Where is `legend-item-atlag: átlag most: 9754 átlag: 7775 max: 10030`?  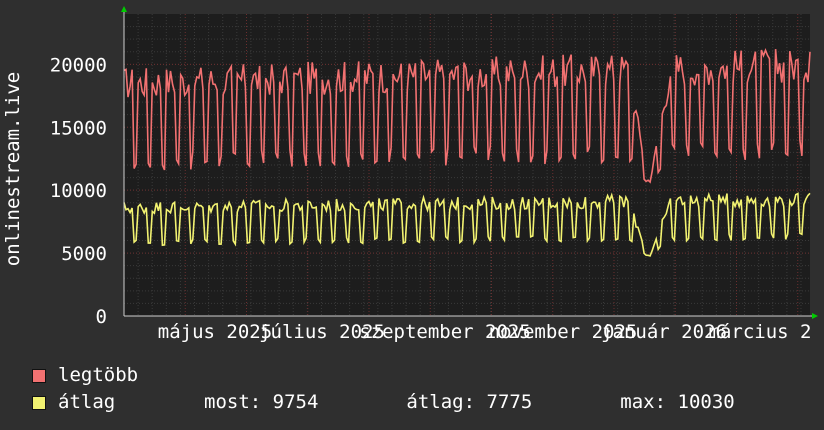 legend-item-atlag: átlag most: 9754 átlag: 7775 max: 10030 is located at coordinates (383, 402).